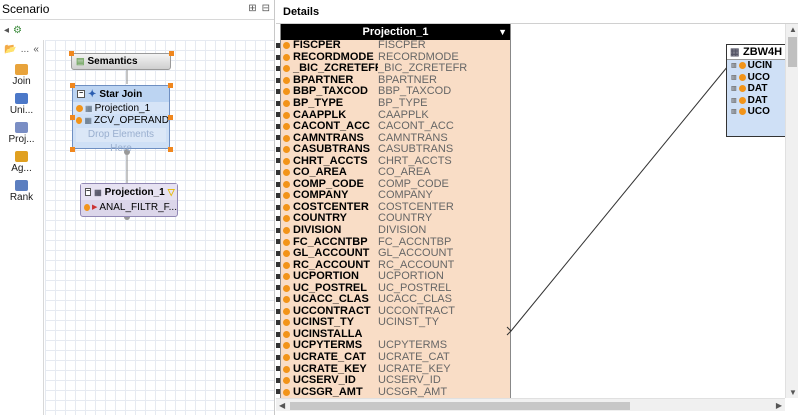 The image size is (798, 415). I want to click on column-alias: UCACC_CLAS, so click(415, 300).